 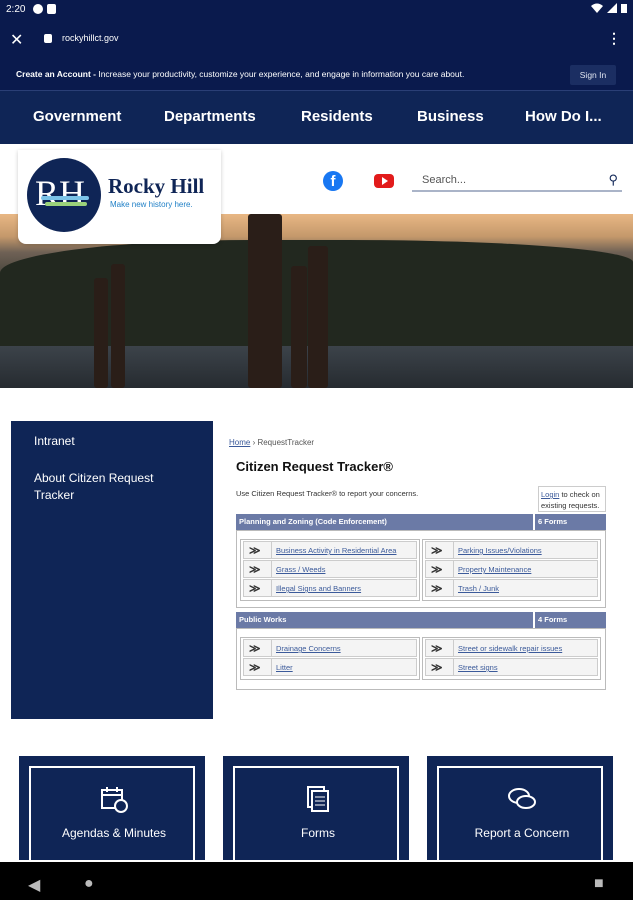 I want to click on breadcrumb: Home › RequestTracker, so click(x=271, y=442).